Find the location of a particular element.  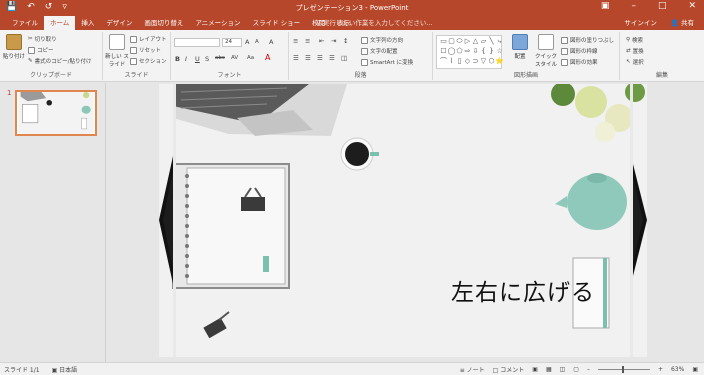

spellcheck-icon: ▣ is located at coordinates (54, 370).